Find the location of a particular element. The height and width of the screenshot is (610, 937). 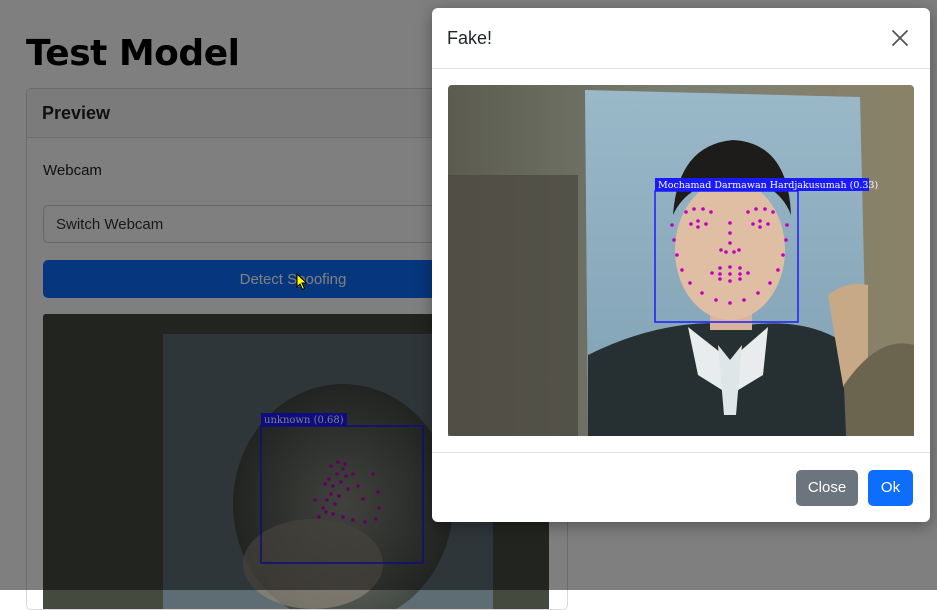

modal-title: Fake! is located at coordinates (470, 37).